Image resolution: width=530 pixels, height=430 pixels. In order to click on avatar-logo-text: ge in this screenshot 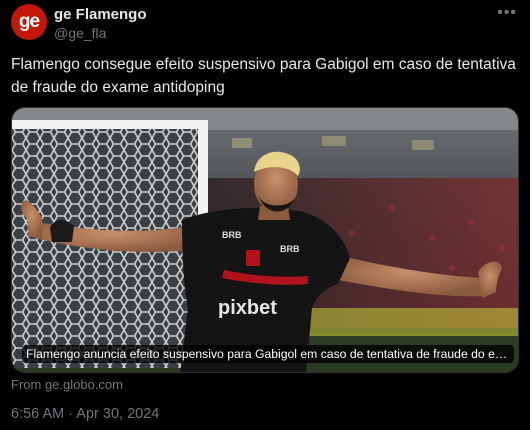, I will do `click(29, 21)`.